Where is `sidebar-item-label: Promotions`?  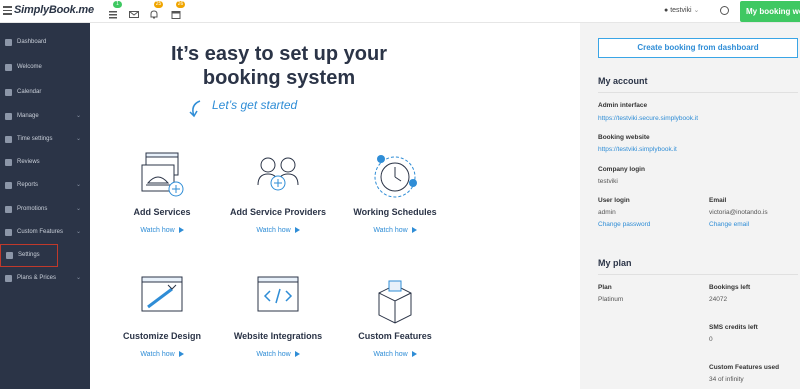
sidebar-item-label: Promotions is located at coordinates (32, 209).